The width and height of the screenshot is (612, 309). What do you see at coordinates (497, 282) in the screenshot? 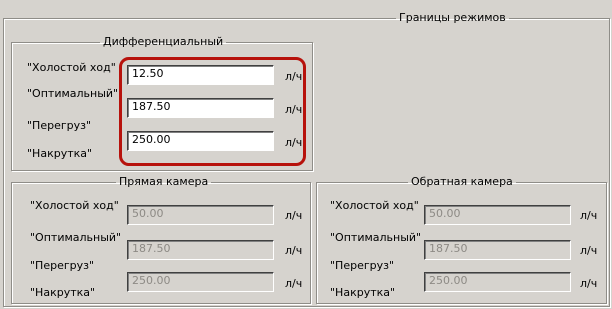
I see `reverse-overload-input: 250.00` at bounding box center [497, 282].